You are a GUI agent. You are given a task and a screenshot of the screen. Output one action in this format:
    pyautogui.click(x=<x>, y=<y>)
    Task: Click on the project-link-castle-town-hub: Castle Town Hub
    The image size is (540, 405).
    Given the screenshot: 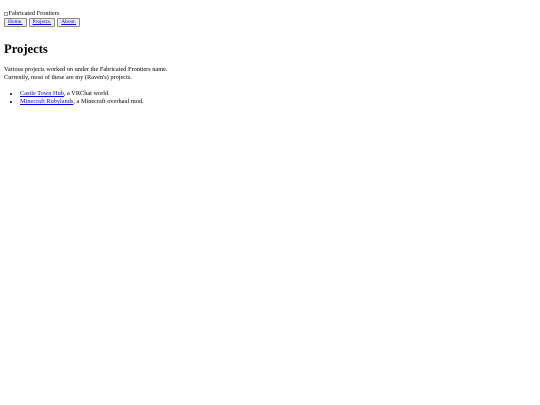 What is the action you would take?
    pyautogui.click(x=42, y=93)
    